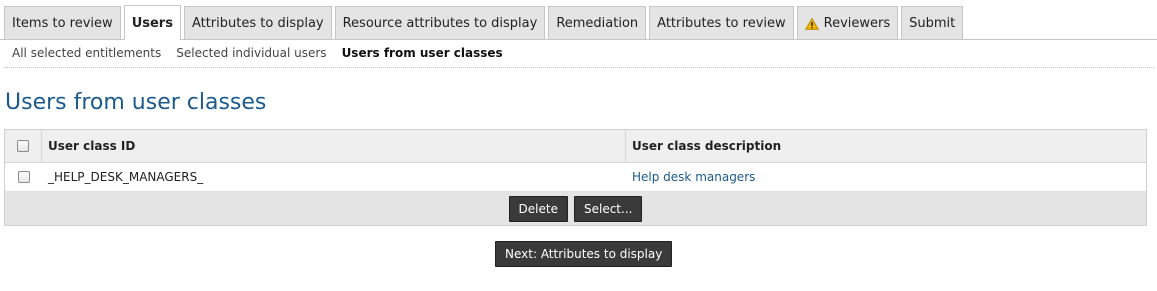 The image size is (1157, 291). Describe the element at coordinates (693, 177) in the screenshot. I see `user-class-description-link: Help desk managers` at that location.